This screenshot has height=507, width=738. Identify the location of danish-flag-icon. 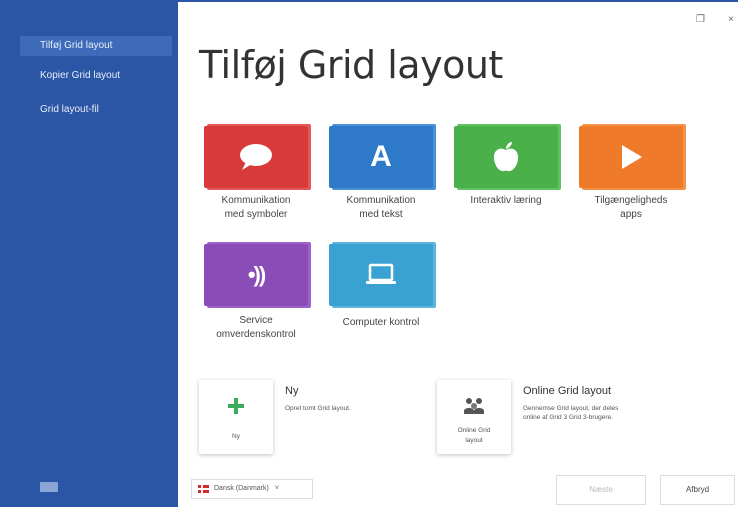
(203, 489).